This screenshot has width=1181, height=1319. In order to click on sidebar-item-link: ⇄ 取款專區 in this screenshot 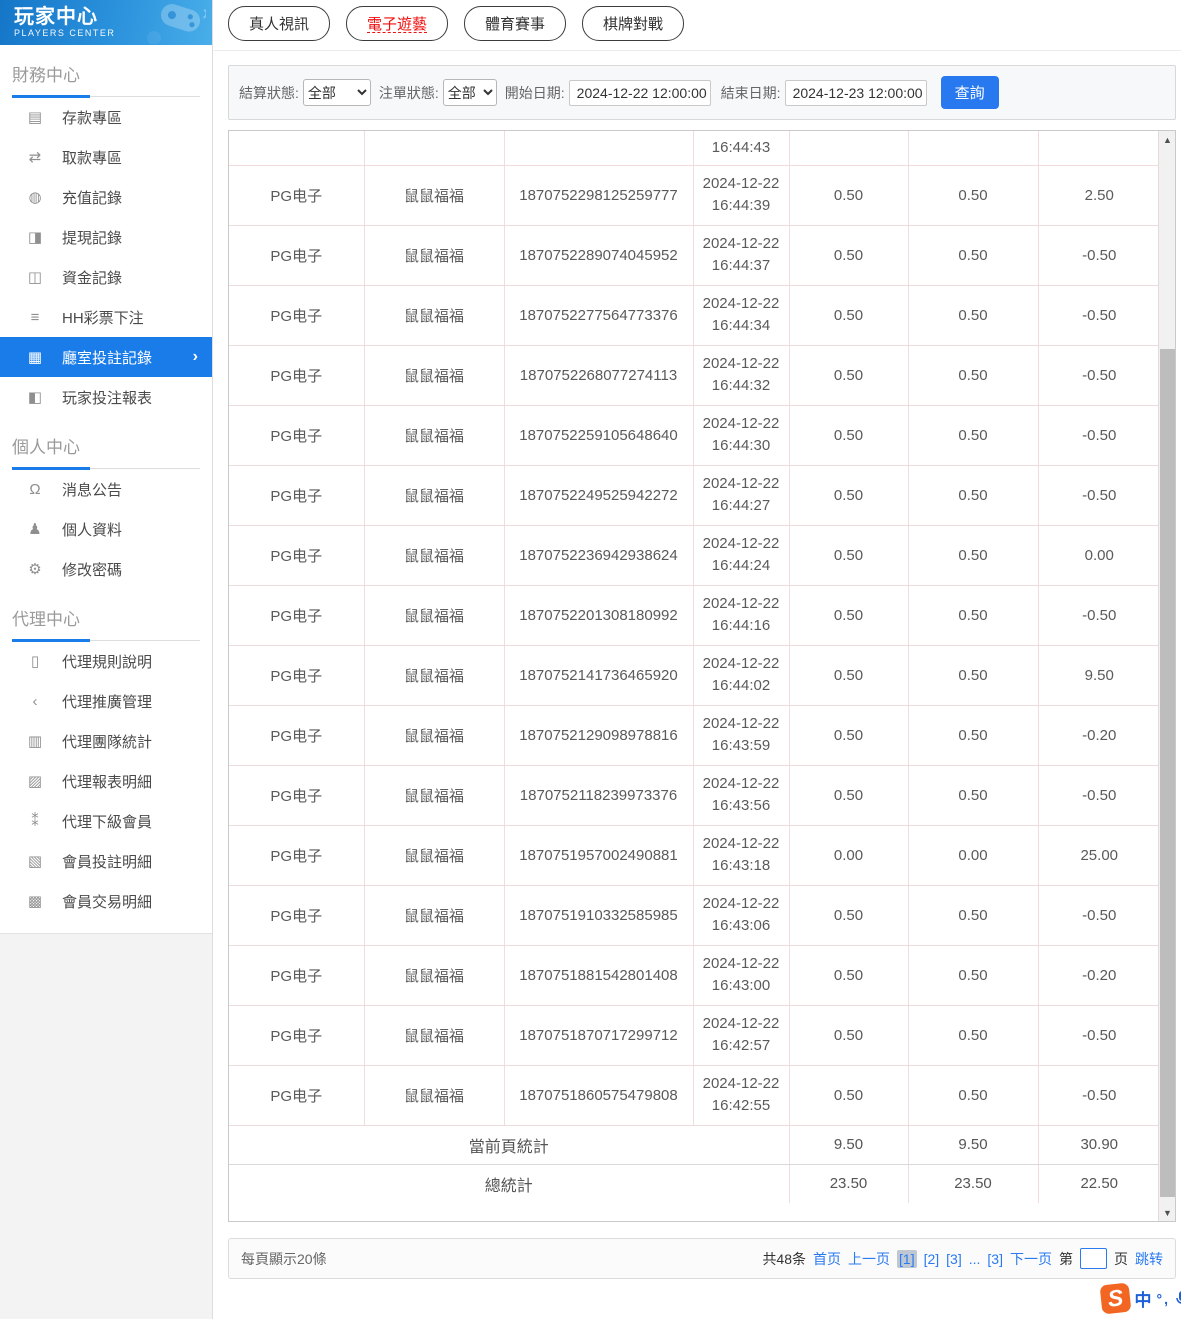, I will do `click(106, 157)`.